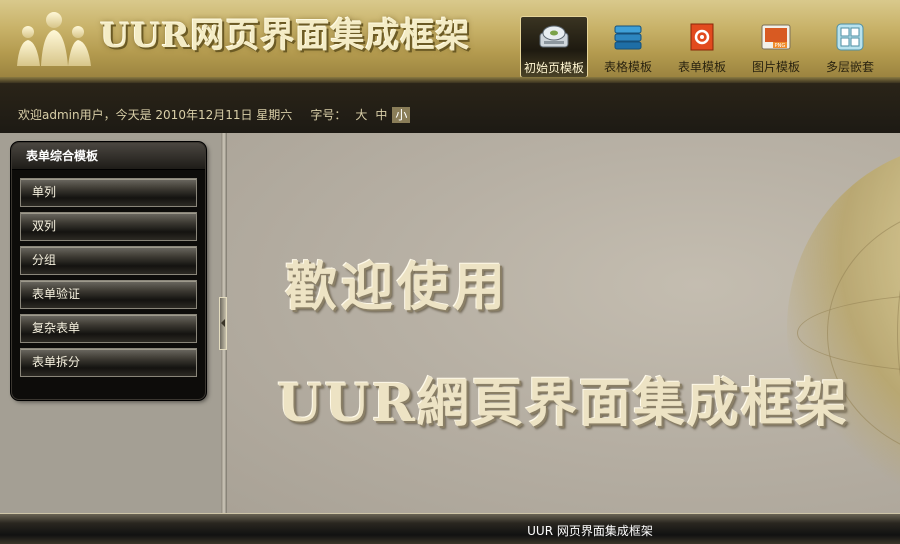 The width and height of the screenshot is (900, 544). Describe the element at coordinates (701, 67) in the screenshot. I see `nav-label: 表单模板` at that location.